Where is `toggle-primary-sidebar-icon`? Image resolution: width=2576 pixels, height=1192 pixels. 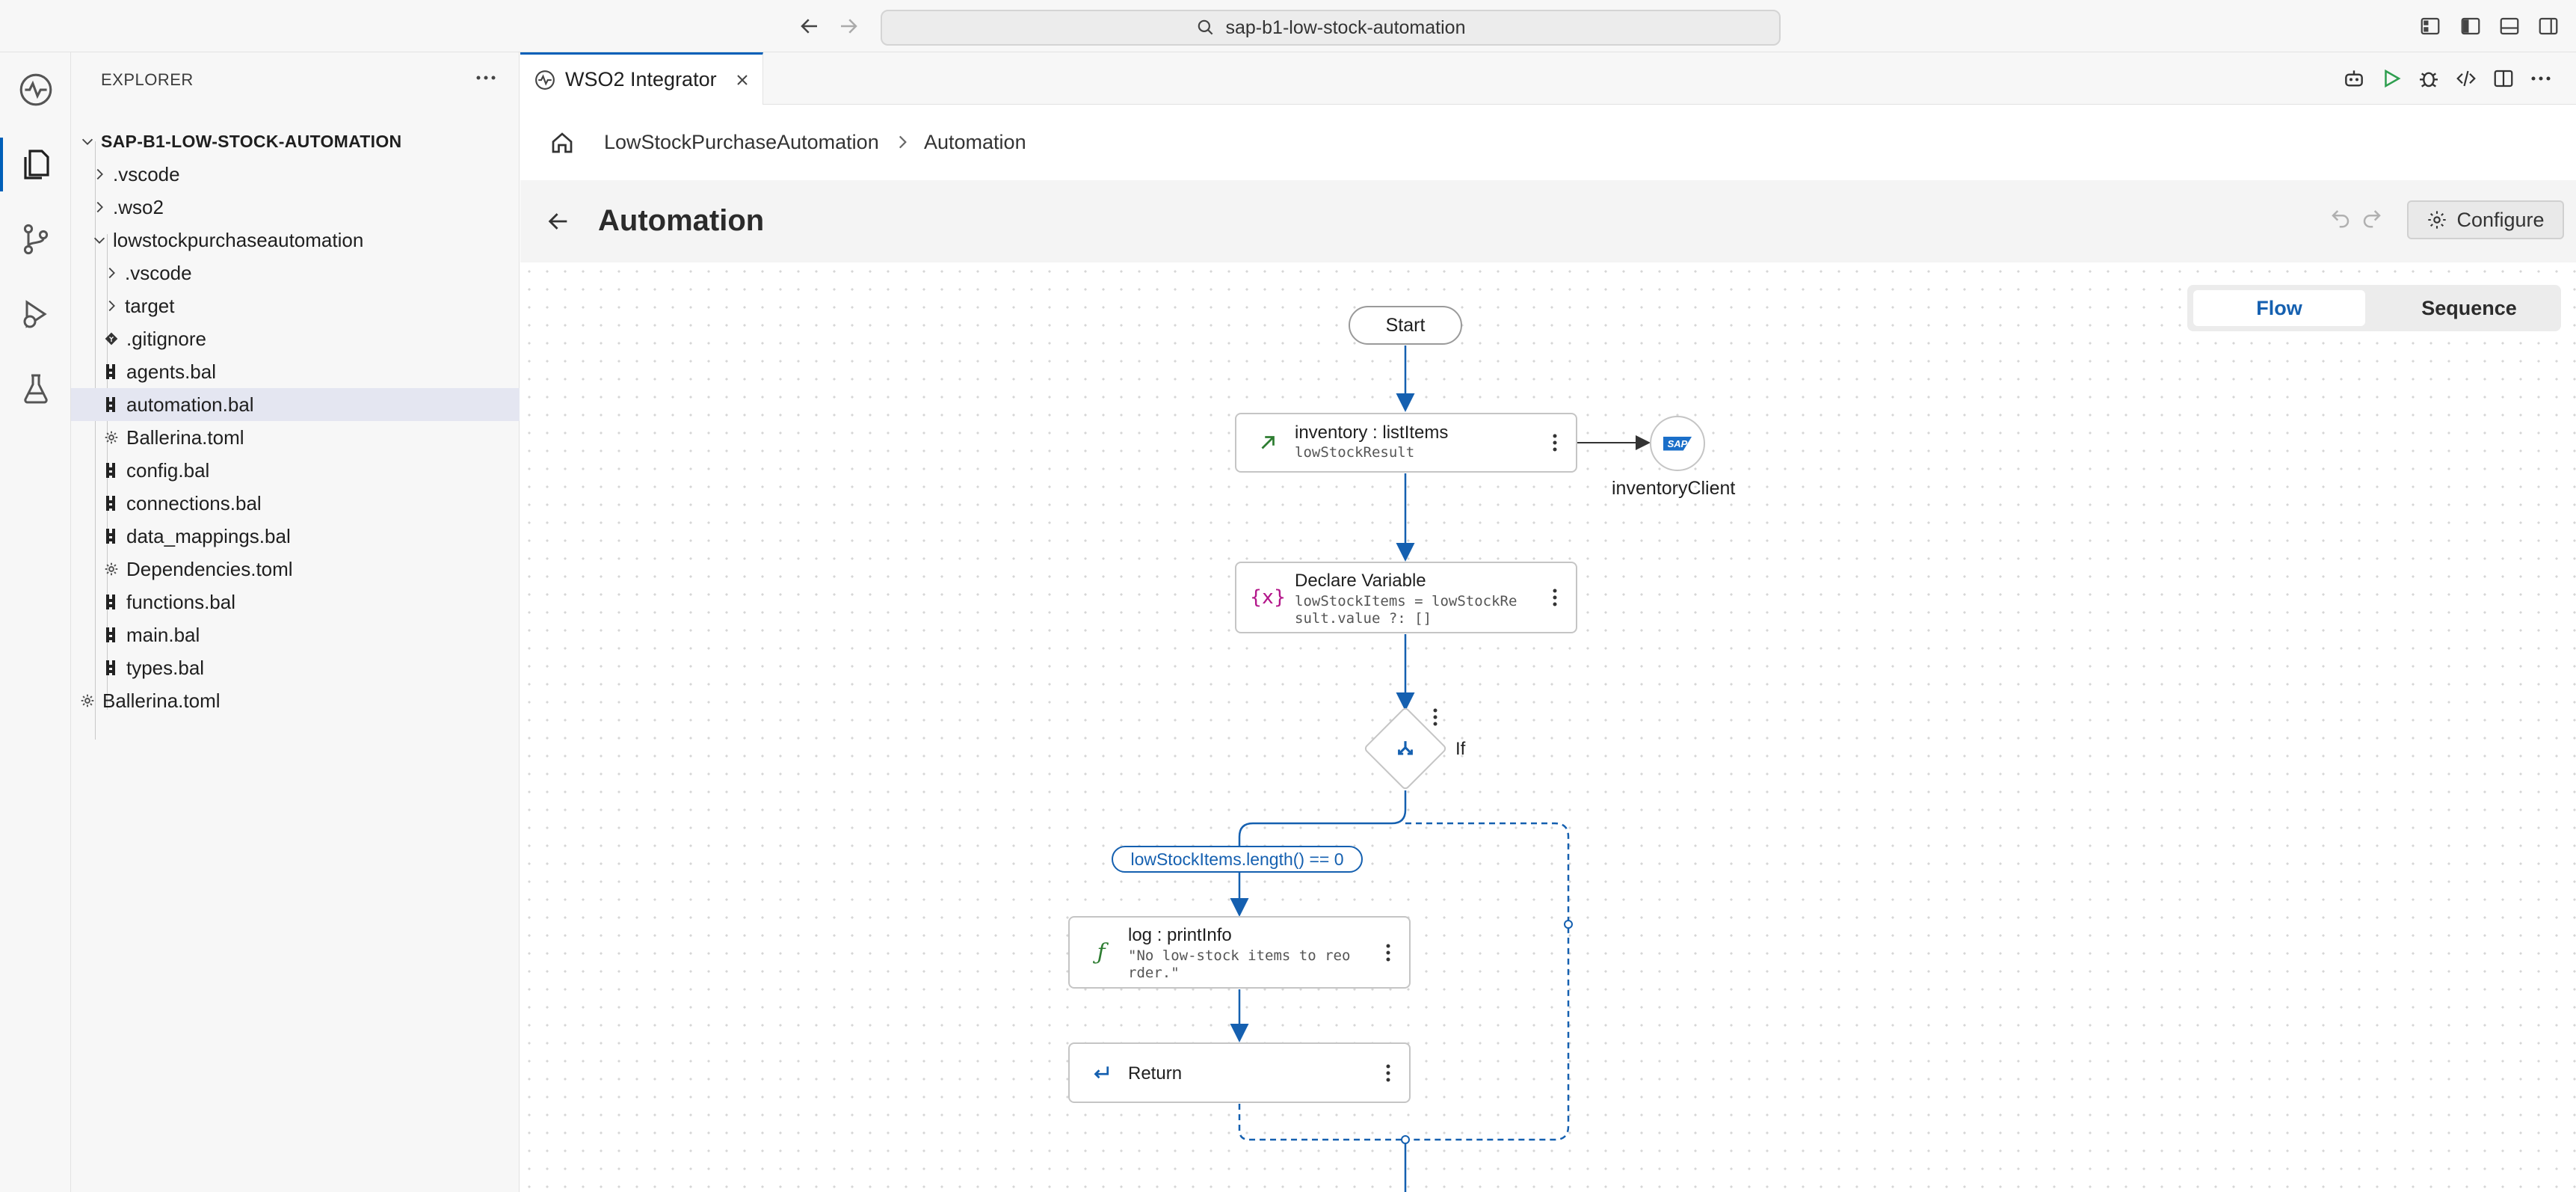 toggle-primary-sidebar-icon is located at coordinates (2470, 26).